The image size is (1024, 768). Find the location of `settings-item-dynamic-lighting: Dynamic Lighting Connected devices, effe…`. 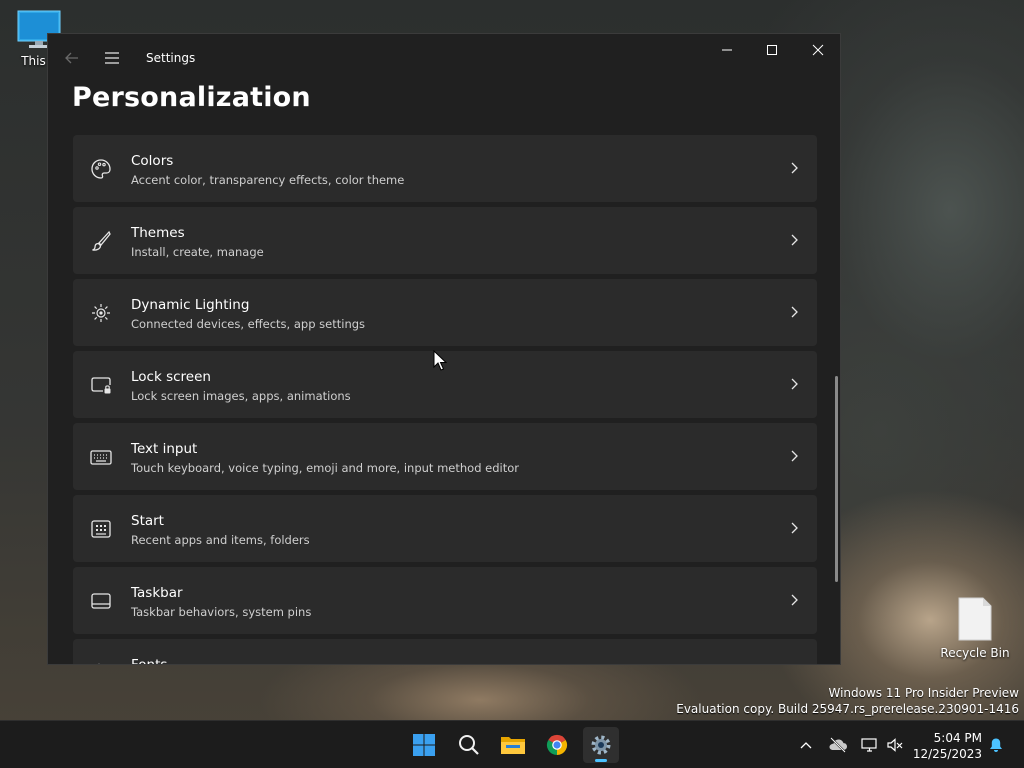

settings-item-dynamic-lighting: Dynamic Lighting Connected devices, effe… is located at coordinates (445, 312).